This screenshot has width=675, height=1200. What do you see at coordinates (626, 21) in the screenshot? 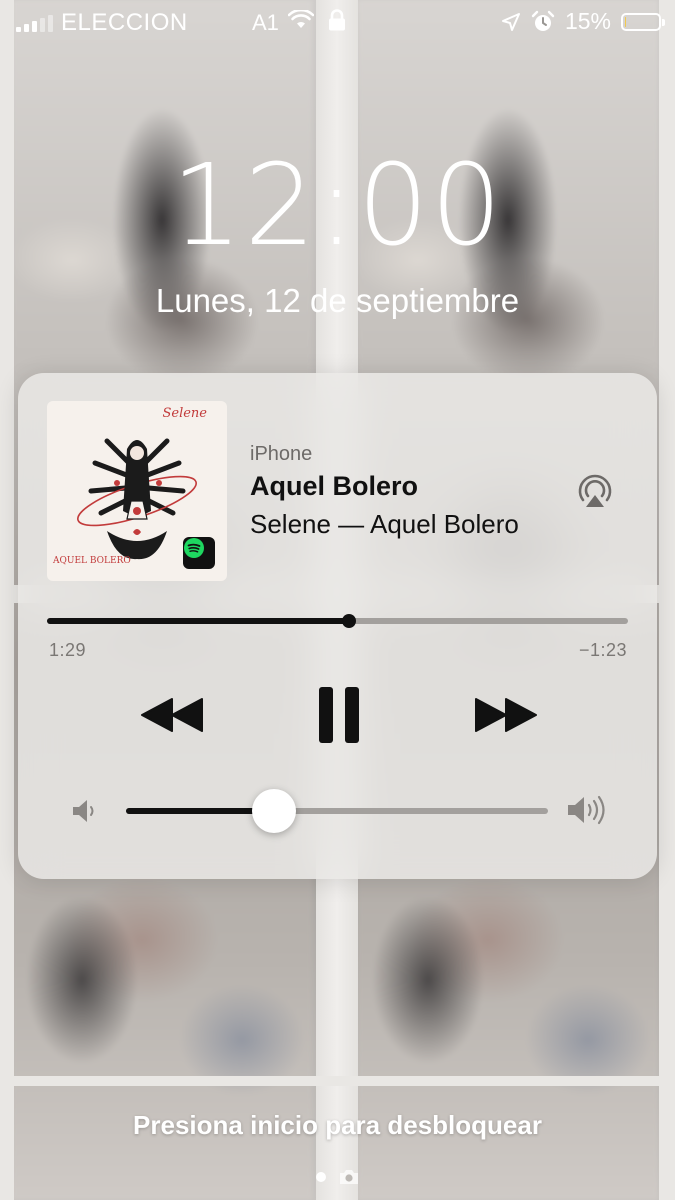
I see `battery-level` at bounding box center [626, 21].